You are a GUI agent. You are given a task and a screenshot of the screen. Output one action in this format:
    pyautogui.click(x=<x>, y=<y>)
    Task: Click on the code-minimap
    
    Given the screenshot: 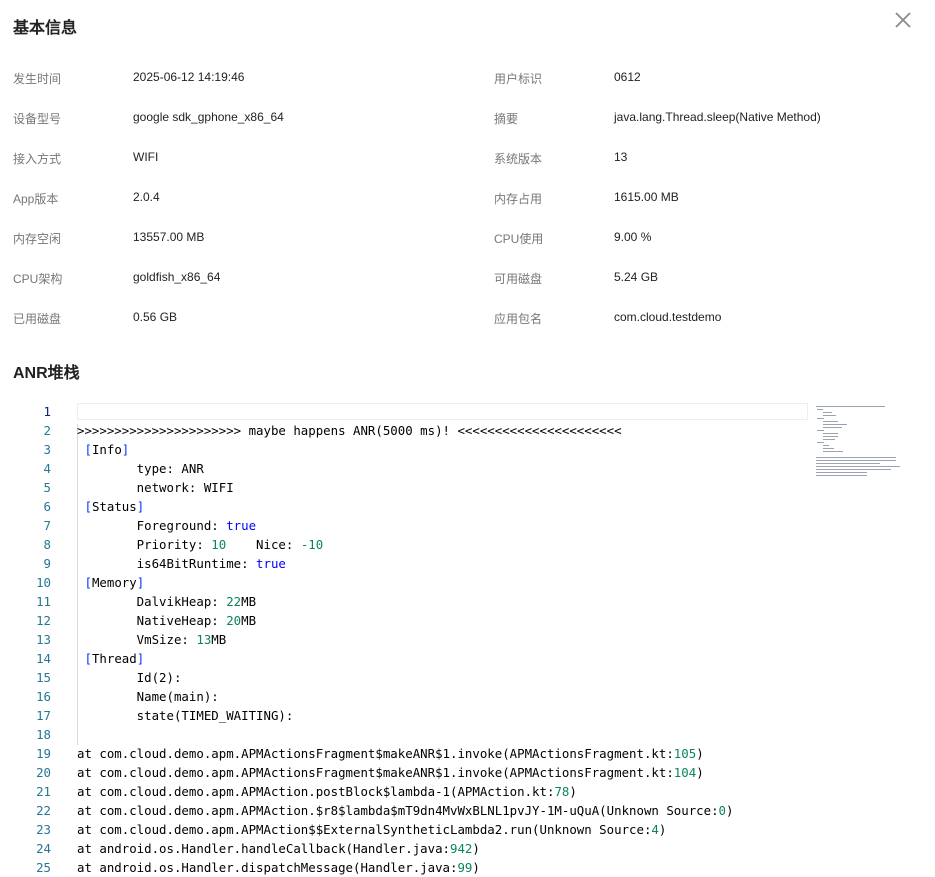 What is the action you would take?
    pyautogui.click(x=860, y=440)
    